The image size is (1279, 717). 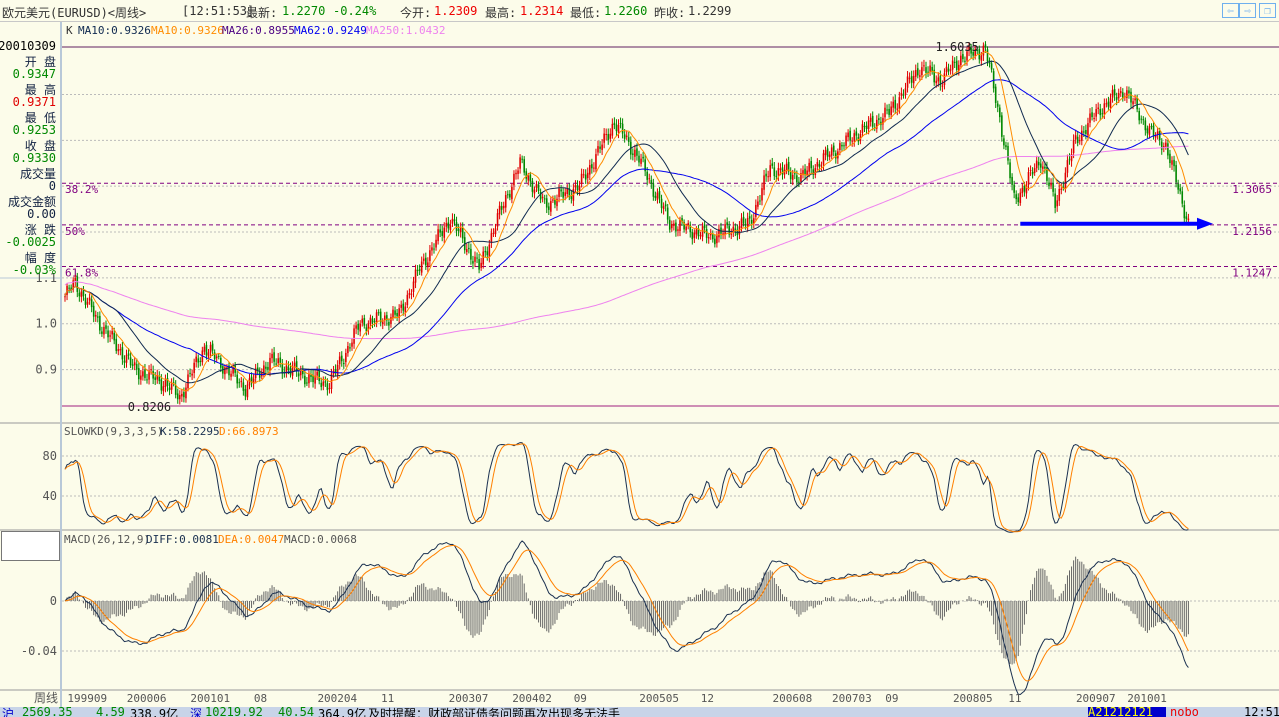 What do you see at coordinates (580, 698) in the screenshot?
I see `x-tick-label: 09` at bounding box center [580, 698].